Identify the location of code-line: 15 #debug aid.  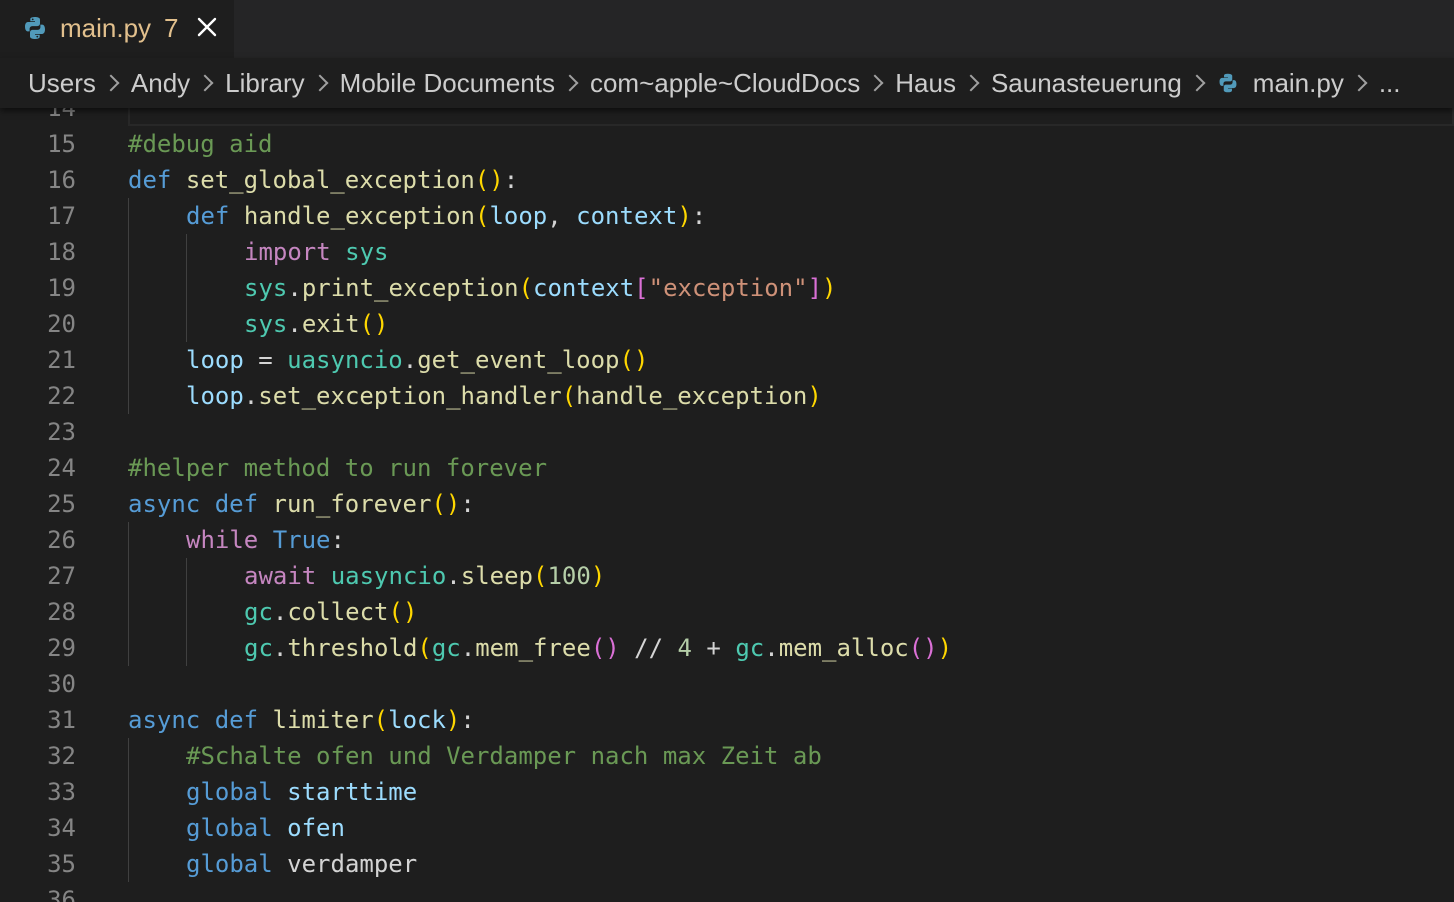
(727, 144).